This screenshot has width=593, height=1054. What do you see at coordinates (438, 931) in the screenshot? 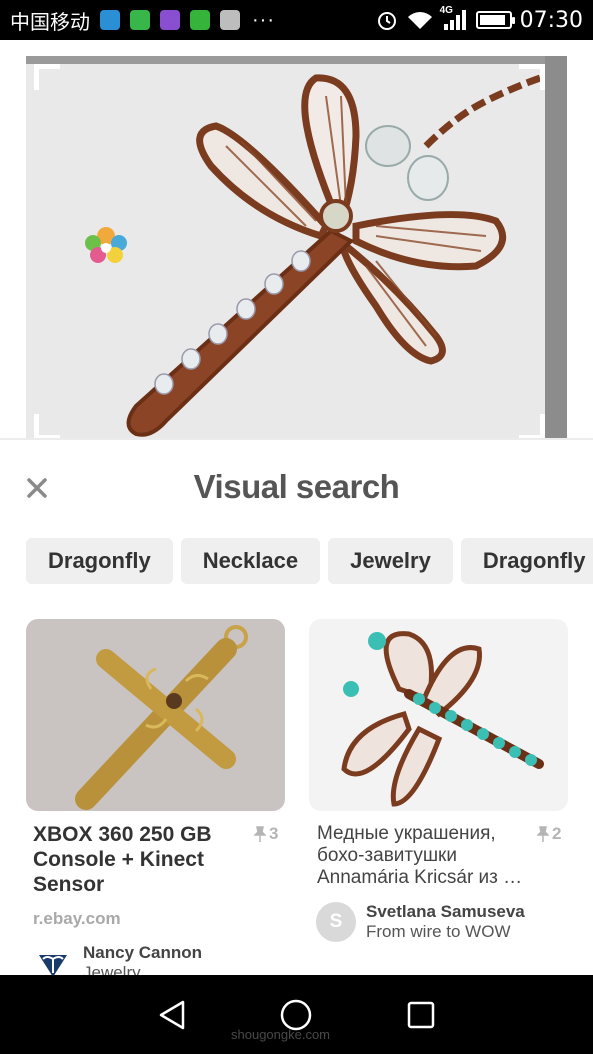
I see `board-name: From wire to WOW` at bounding box center [438, 931].